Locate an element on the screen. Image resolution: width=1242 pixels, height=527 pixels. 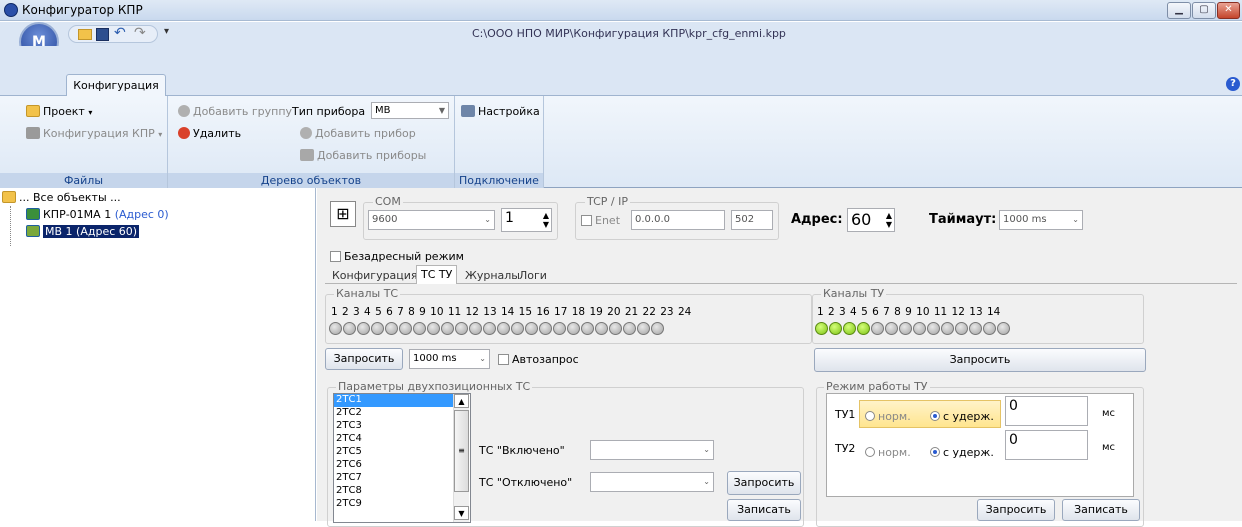
undo-icon: ↶ is located at coordinates (120, 33).